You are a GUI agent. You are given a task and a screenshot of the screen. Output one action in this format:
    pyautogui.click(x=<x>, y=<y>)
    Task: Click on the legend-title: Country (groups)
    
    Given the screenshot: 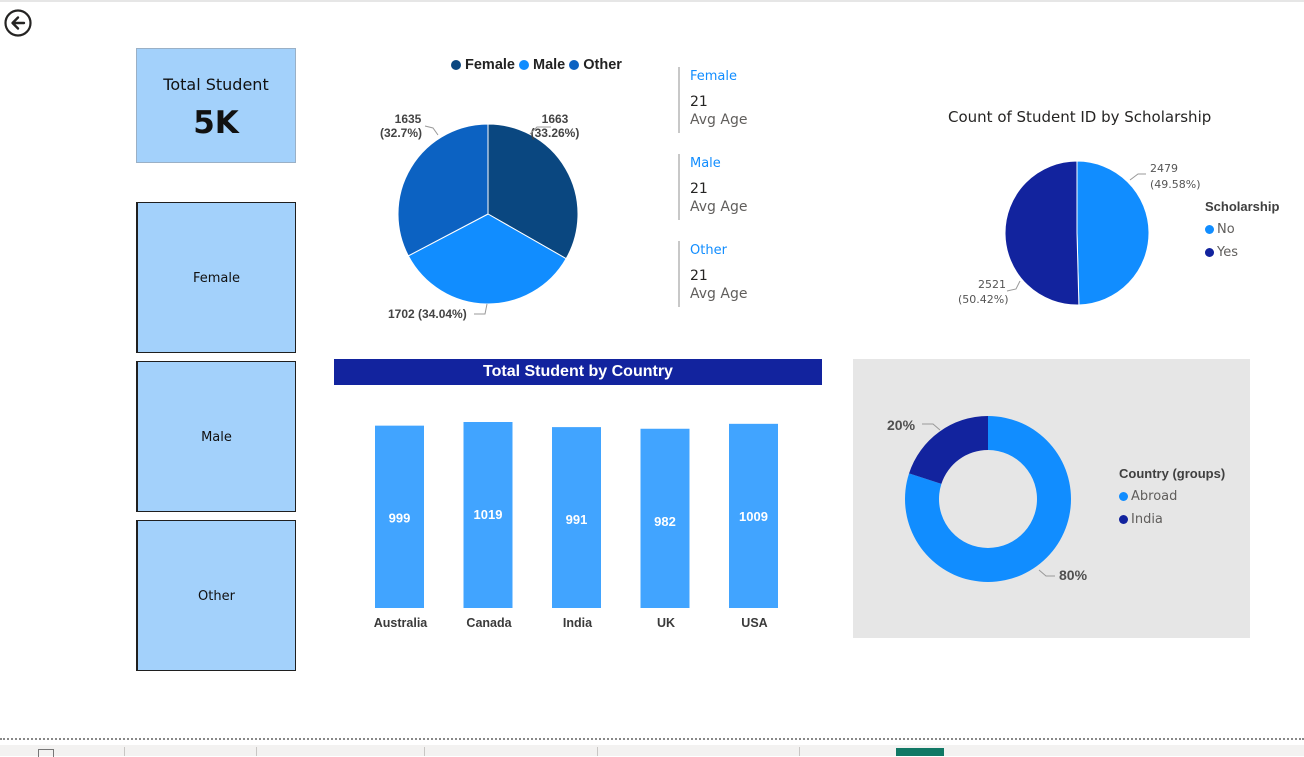 What is the action you would take?
    pyautogui.click(x=1172, y=473)
    